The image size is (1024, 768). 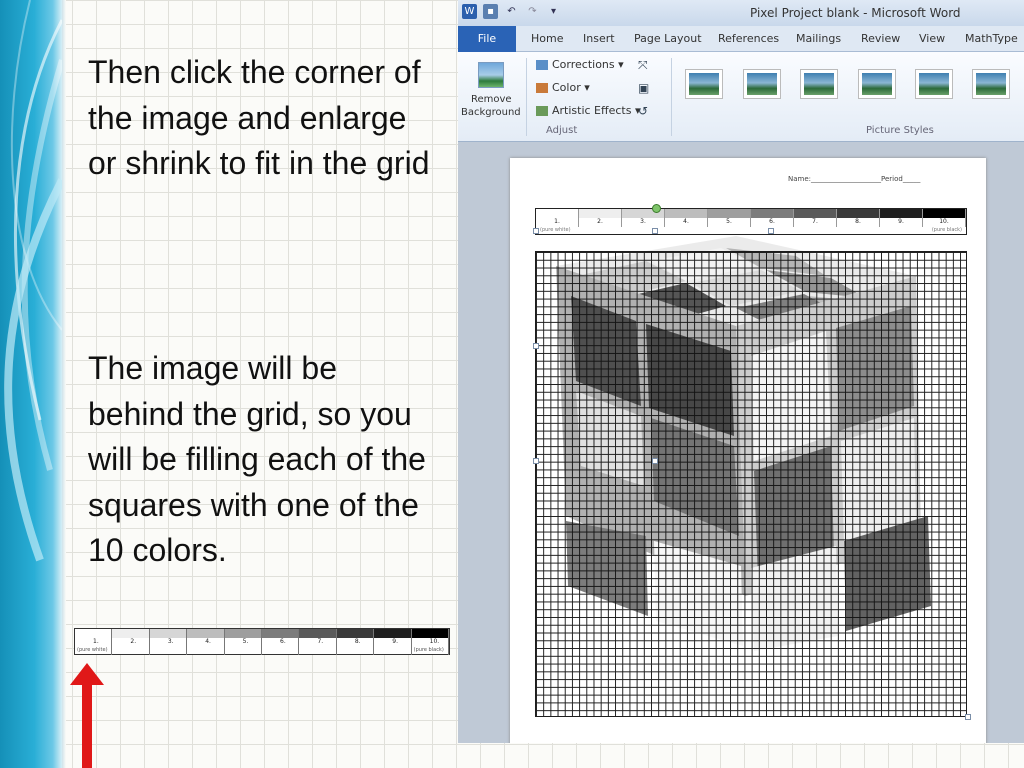 What do you see at coordinates (562, 130) in the screenshot?
I see `adjust-group-label: Adjust` at bounding box center [562, 130].